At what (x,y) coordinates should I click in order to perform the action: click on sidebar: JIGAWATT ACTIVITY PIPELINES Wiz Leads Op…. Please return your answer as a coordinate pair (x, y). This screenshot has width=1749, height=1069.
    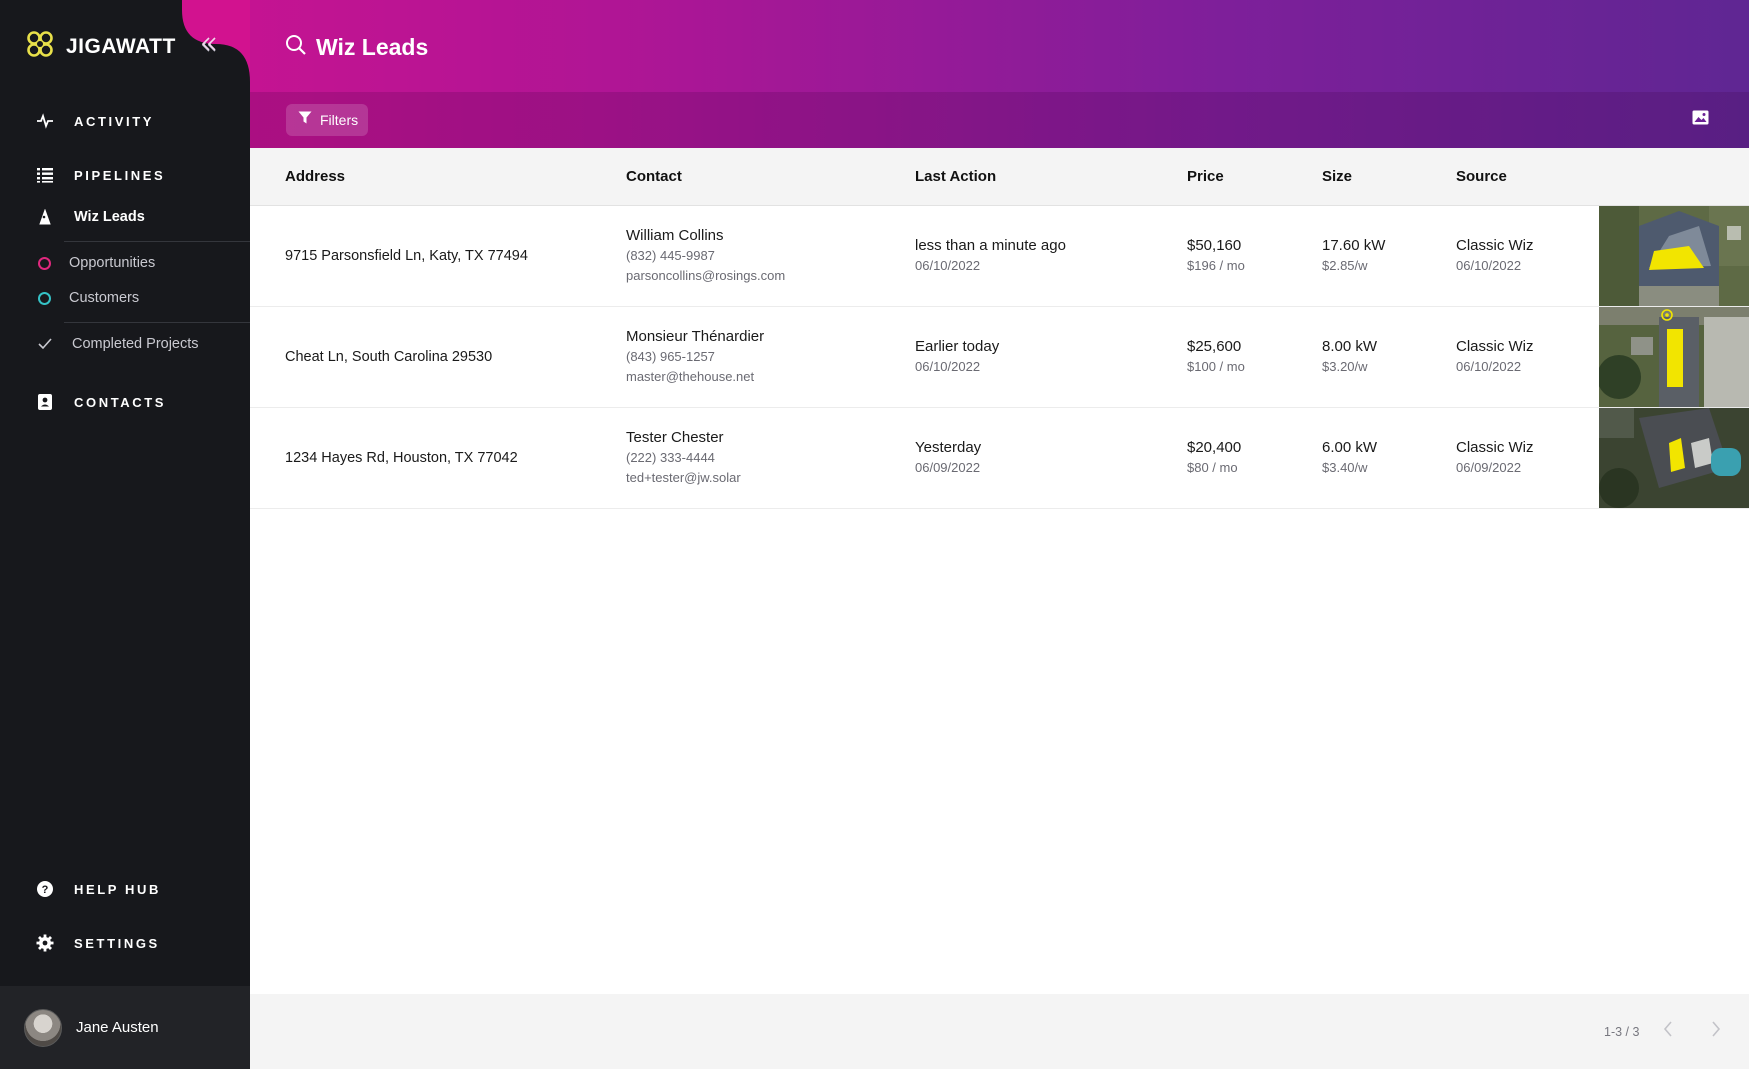
    Looking at the image, I should click on (125, 534).